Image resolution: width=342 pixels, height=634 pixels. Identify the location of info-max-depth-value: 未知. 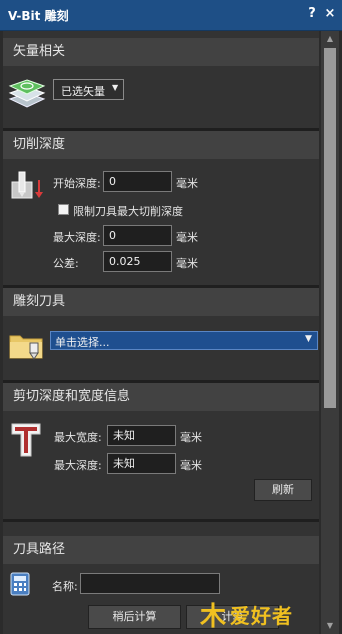
(141, 463).